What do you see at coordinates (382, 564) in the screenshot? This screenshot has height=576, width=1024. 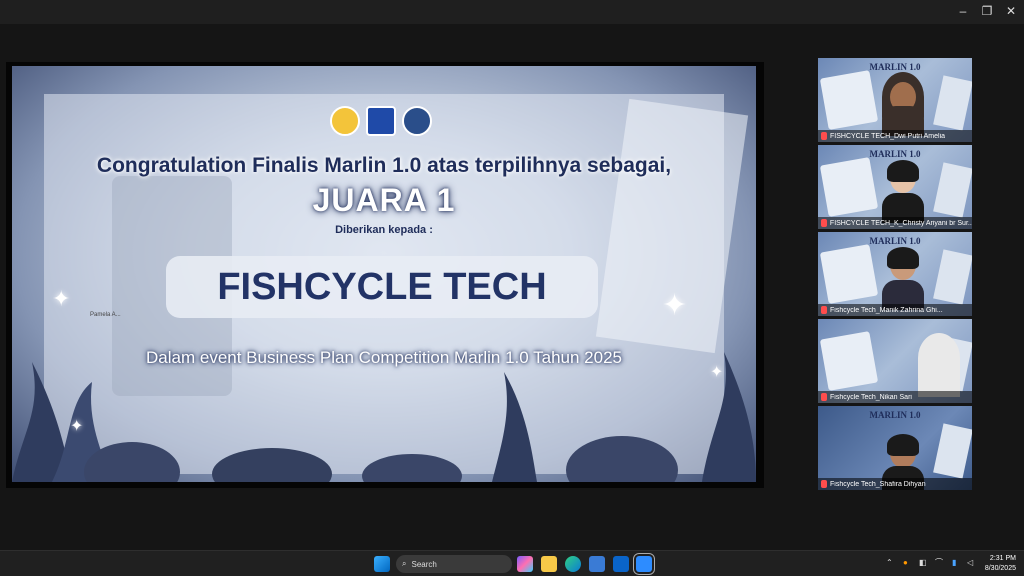 I see `windows-start-icon` at bounding box center [382, 564].